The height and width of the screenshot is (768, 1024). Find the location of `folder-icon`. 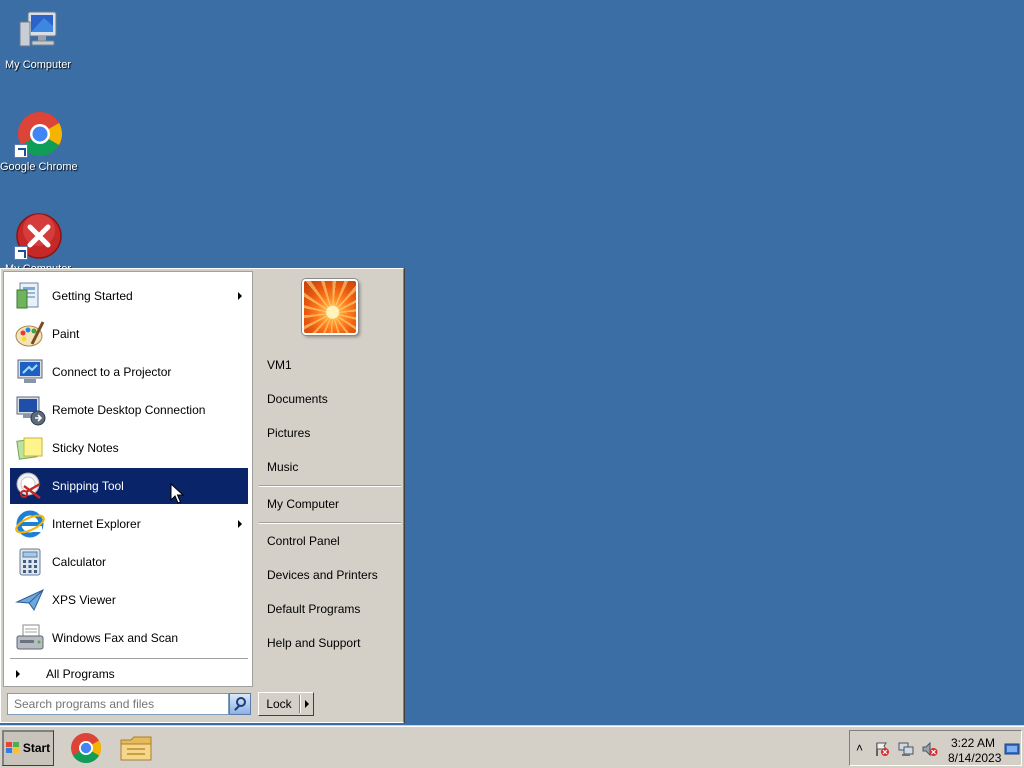

folder-icon is located at coordinates (136, 748).